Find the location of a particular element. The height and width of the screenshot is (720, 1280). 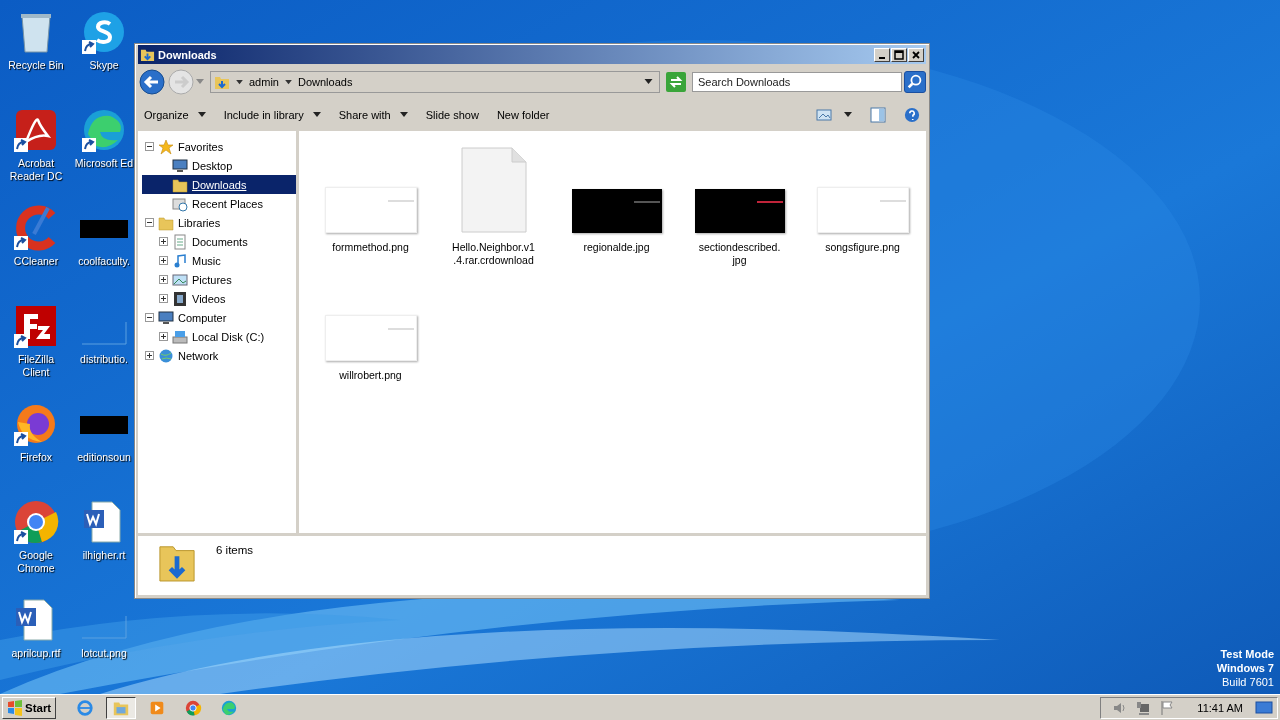

desktop-icon-label: aprilcup.rtf is located at coordinates (36, 653).